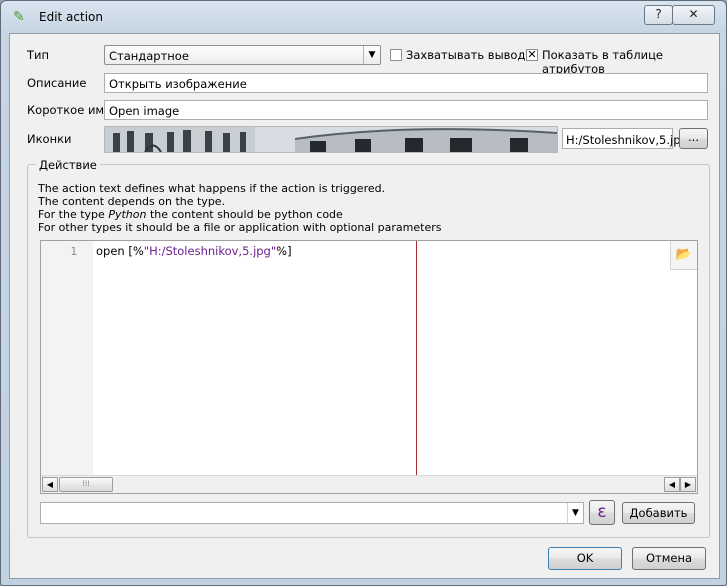 This screenshot has width=727, height=586. What do you see at coordinates (127, 214) in the screenshot?
I see `help-line-italic: Python` at bounding box center [127, 214].